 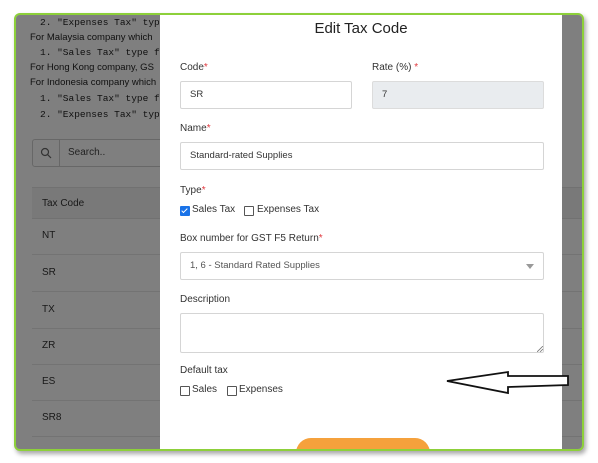 What do you see at coordinates (194, 67) in the screenshot?
I see `code-label: Code*` at bounding box center [194, 67].